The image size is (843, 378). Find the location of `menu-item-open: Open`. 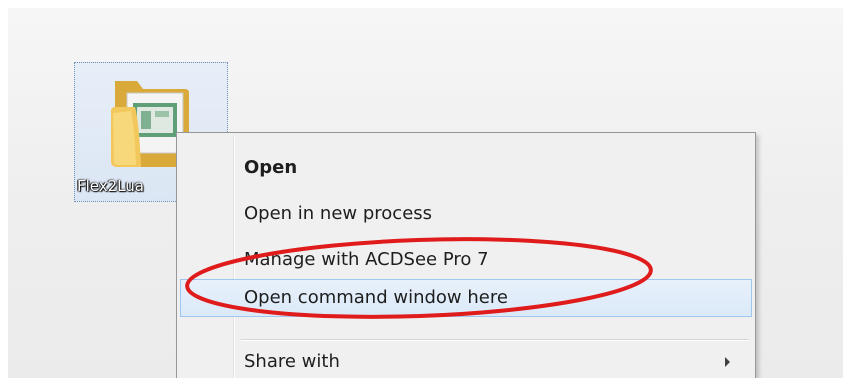

menu-item-open: Open is located at coordinates (466, 168).